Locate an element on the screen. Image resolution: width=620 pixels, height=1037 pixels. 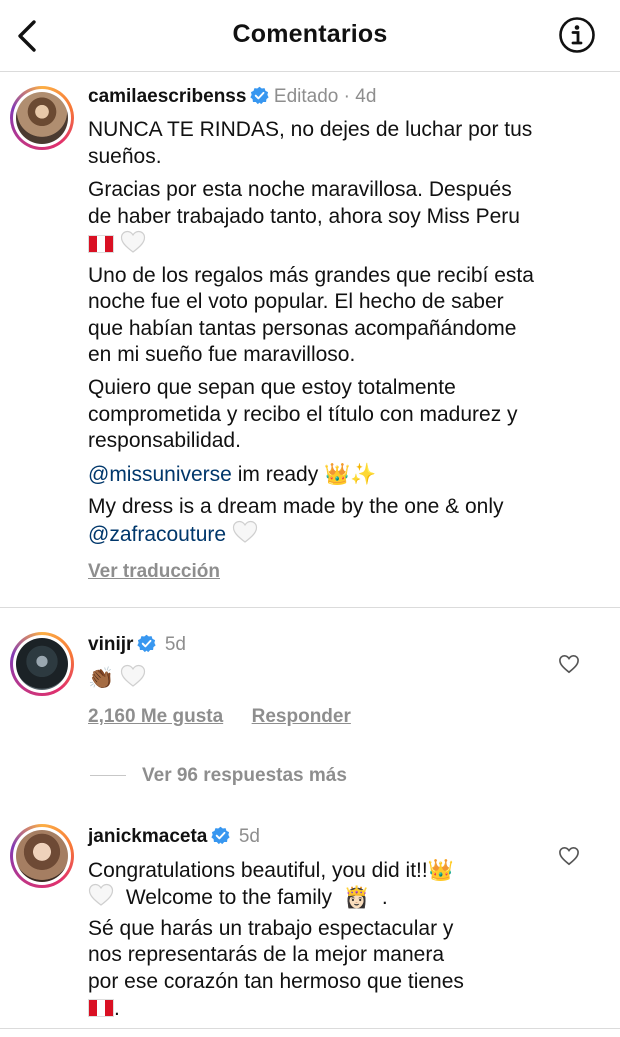
post-author-avatar is located at coordinates (42, 118).